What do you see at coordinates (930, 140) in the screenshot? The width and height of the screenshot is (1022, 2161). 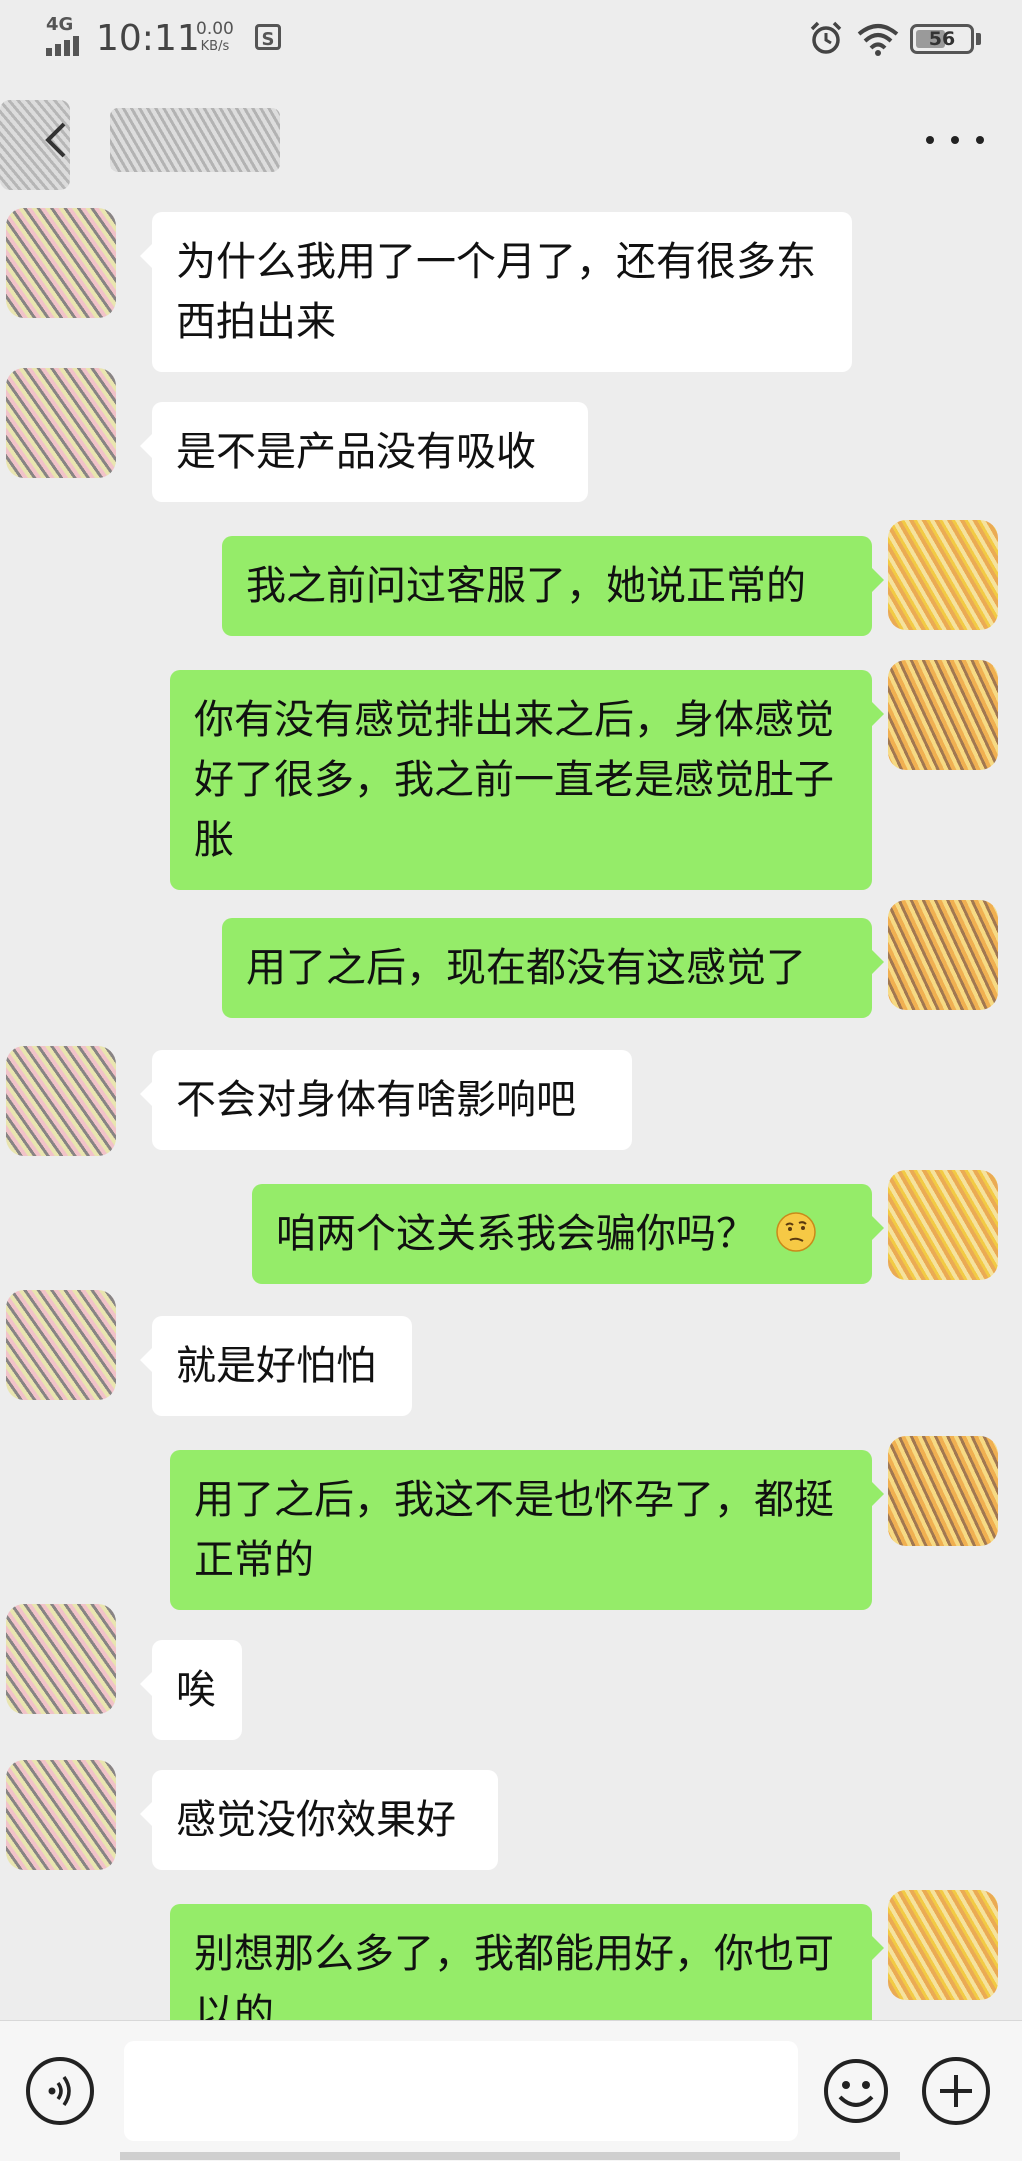 I see `more-icon` at bounding box center [930, 140].